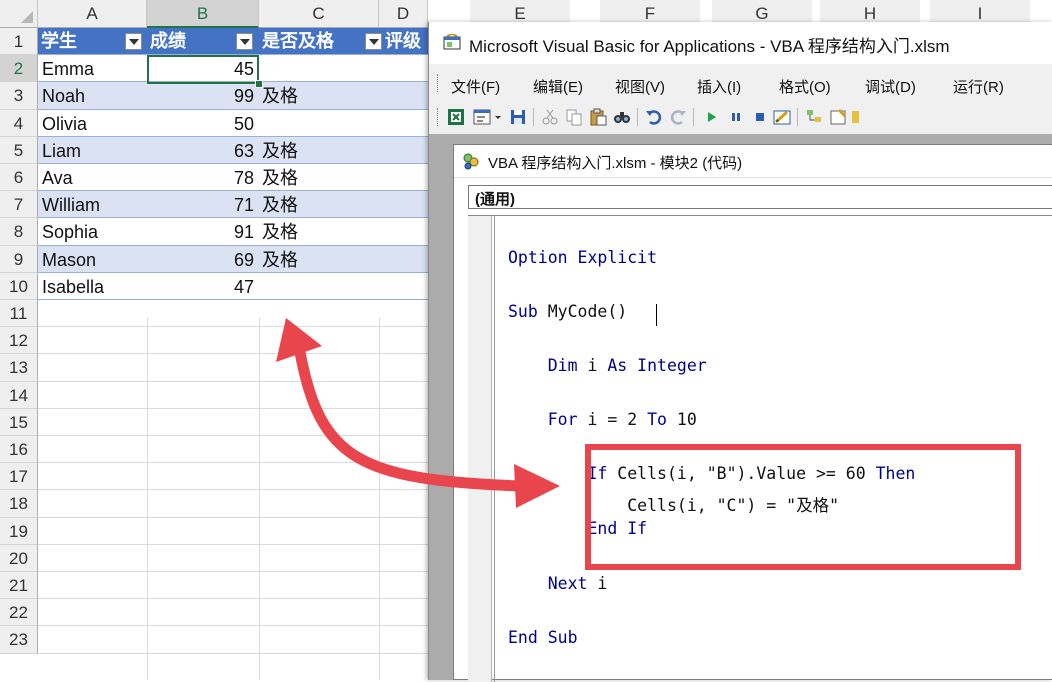  I want to click on cell-student: William, so click(92, 204).